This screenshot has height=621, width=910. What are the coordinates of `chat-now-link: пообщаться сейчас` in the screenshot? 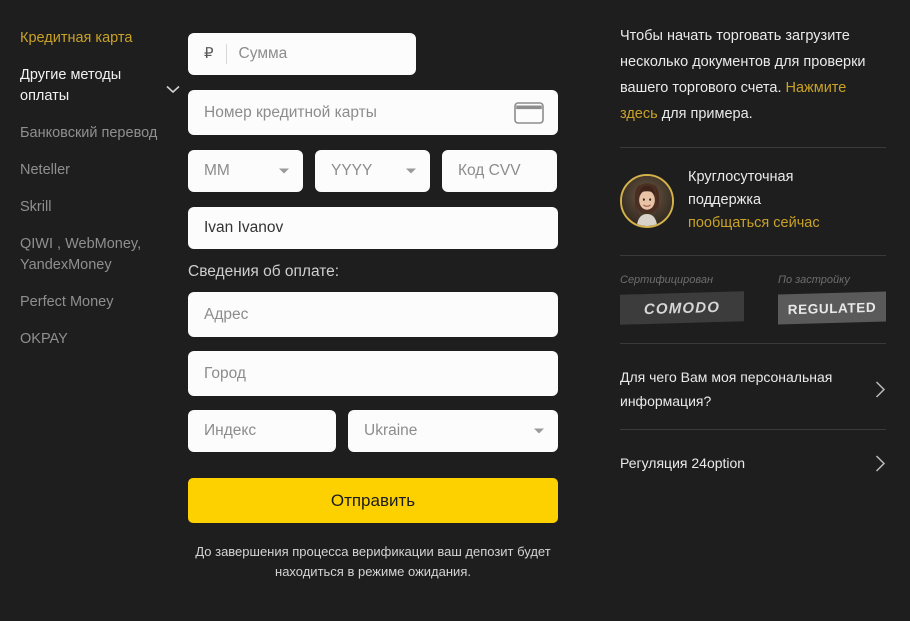 It's located at (754, 223).